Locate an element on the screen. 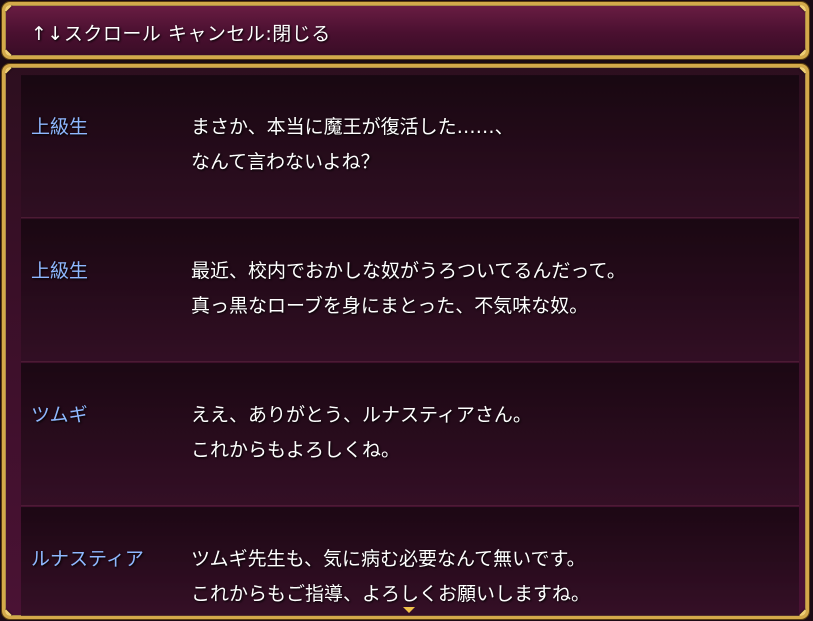 The width and height of the screenshot is (813, 621). dialogue-line: なんて言わないよね？ is located at coordinates (285, 162).